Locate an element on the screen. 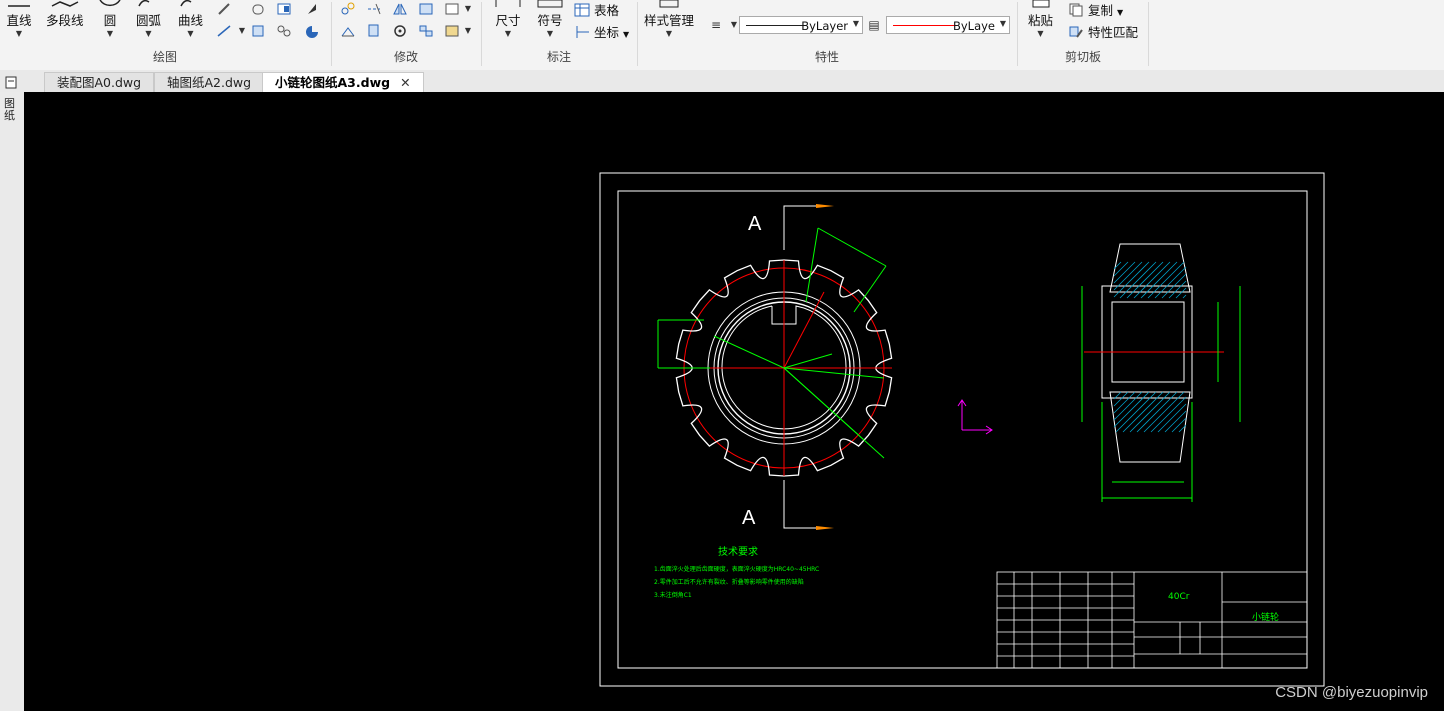 Image resolution: width=1444 pixels, height=711 pixels. line-icon is located at coordinates (19, 6).